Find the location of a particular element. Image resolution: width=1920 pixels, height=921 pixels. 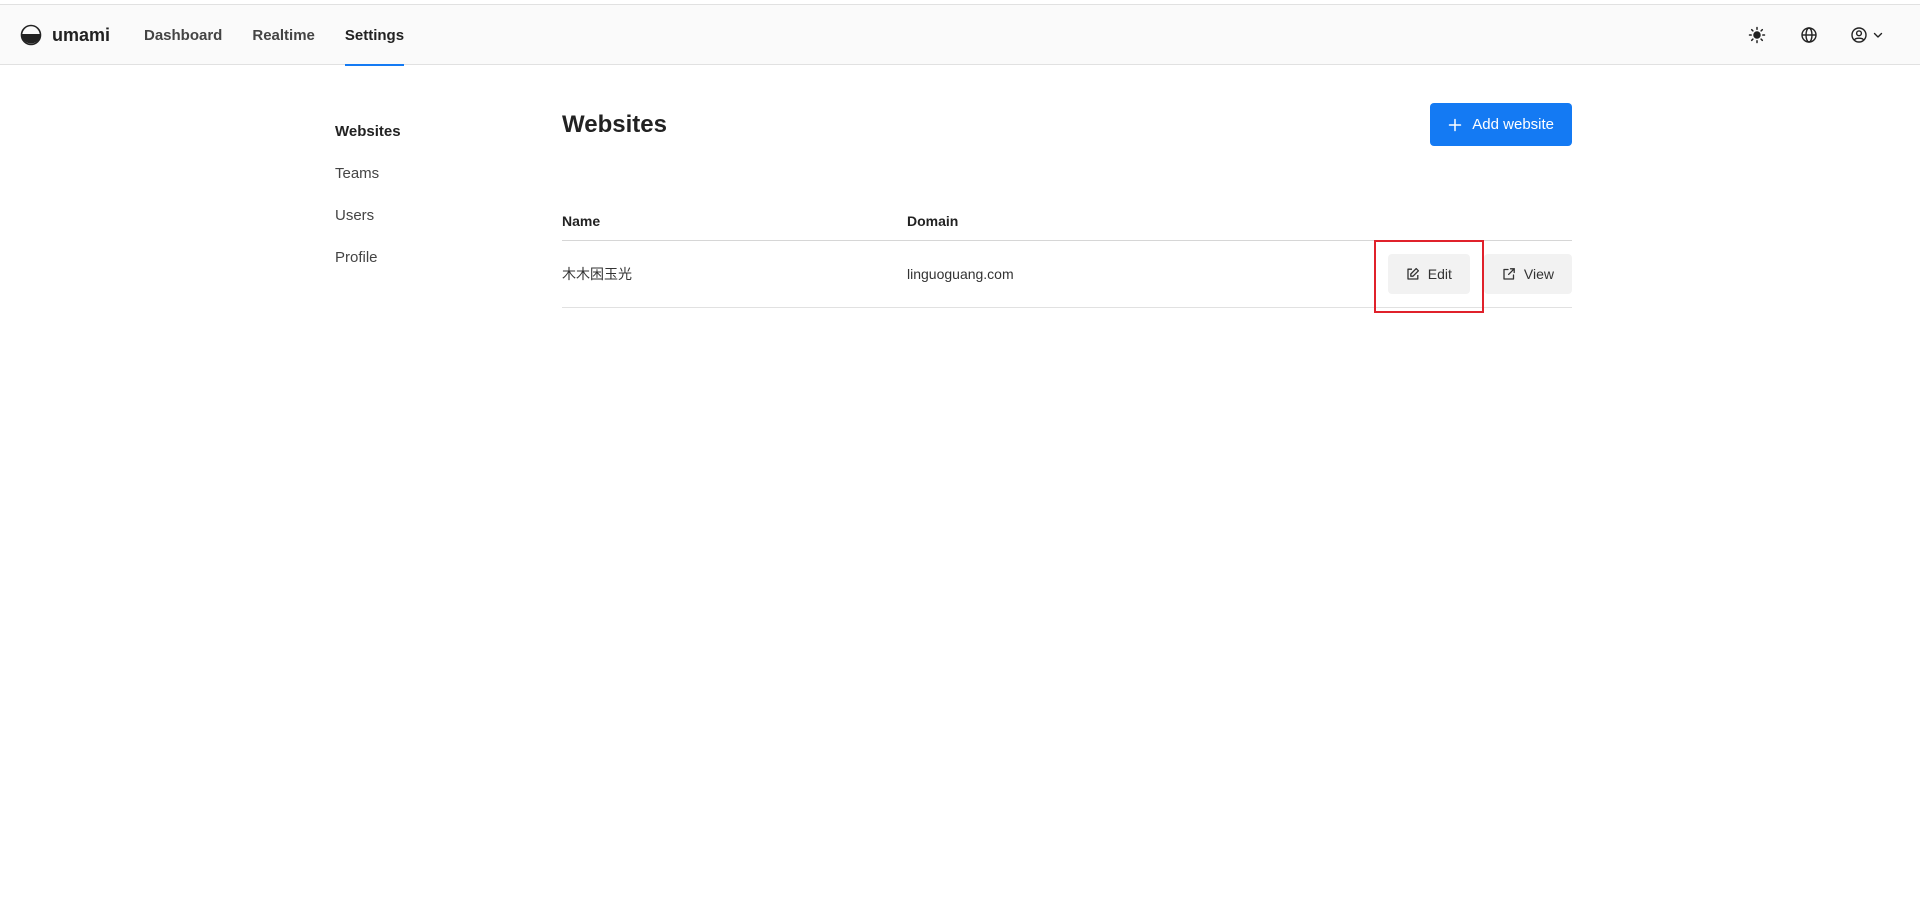

external-link-icon is located at coordinates (1509, 274).